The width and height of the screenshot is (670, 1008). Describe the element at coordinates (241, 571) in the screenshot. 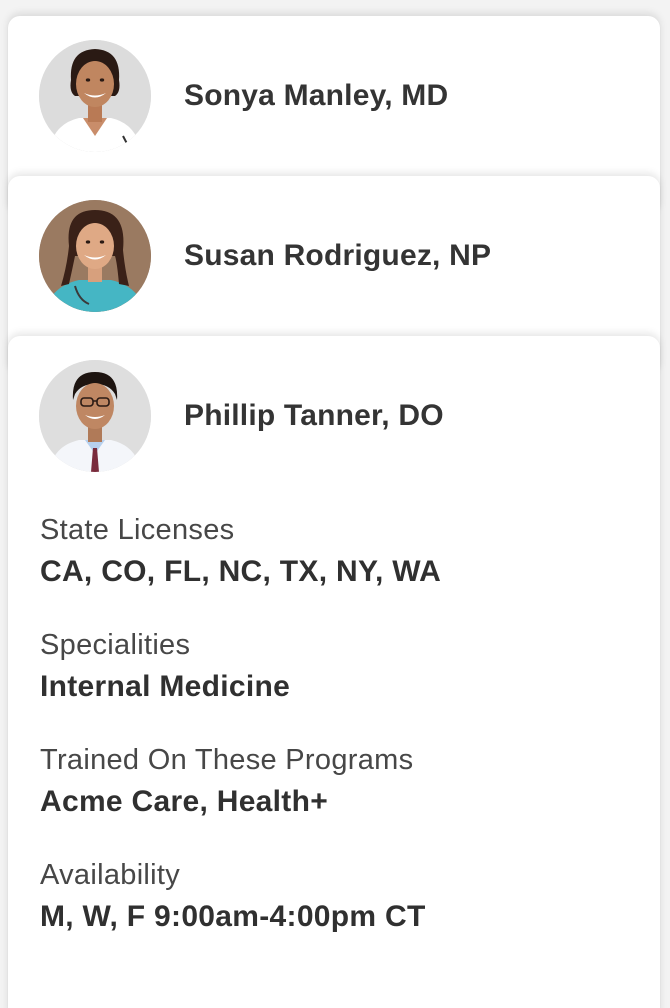

I see `detail-value: CA, CO, FL, NC, TX, NY, WA` at that location.